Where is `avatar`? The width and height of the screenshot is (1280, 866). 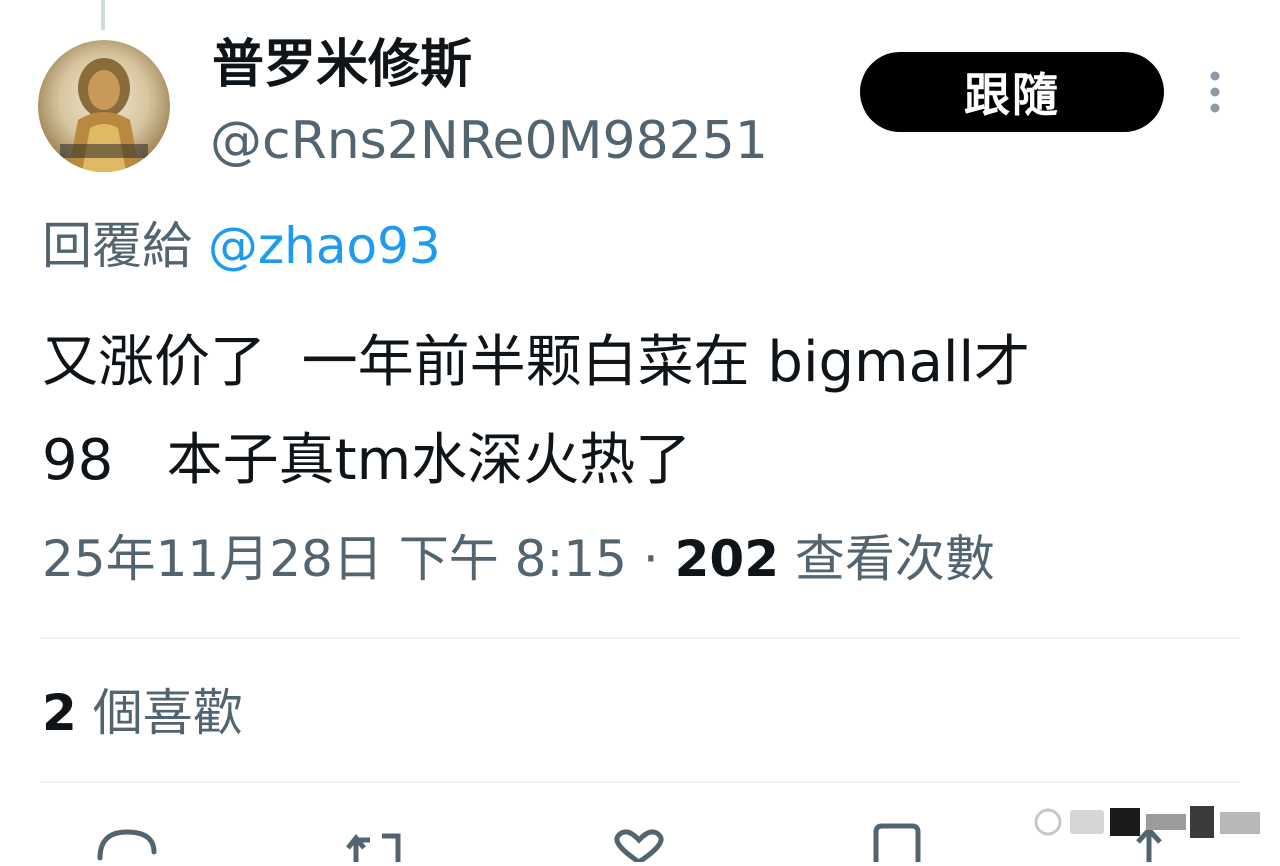
avatar is located at coordinates (104, 106).